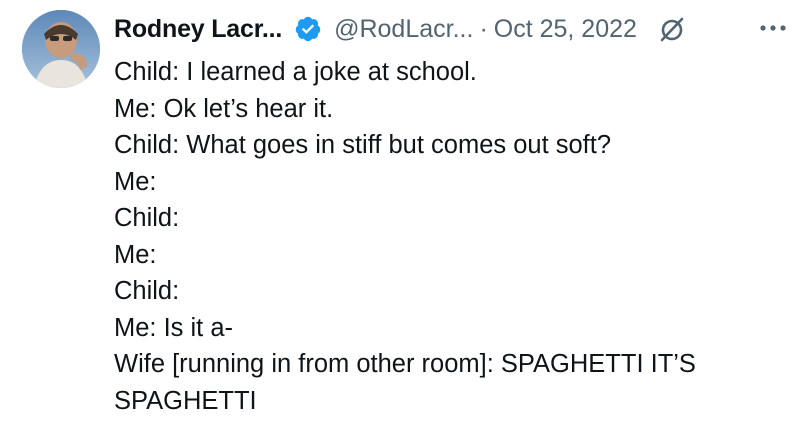 The height and width of the screenshot is (432, 800). Describe the element at coordinates (185, 400) in the screenshot. I see `tweet-text-line: SPAGHETTI` at that location.